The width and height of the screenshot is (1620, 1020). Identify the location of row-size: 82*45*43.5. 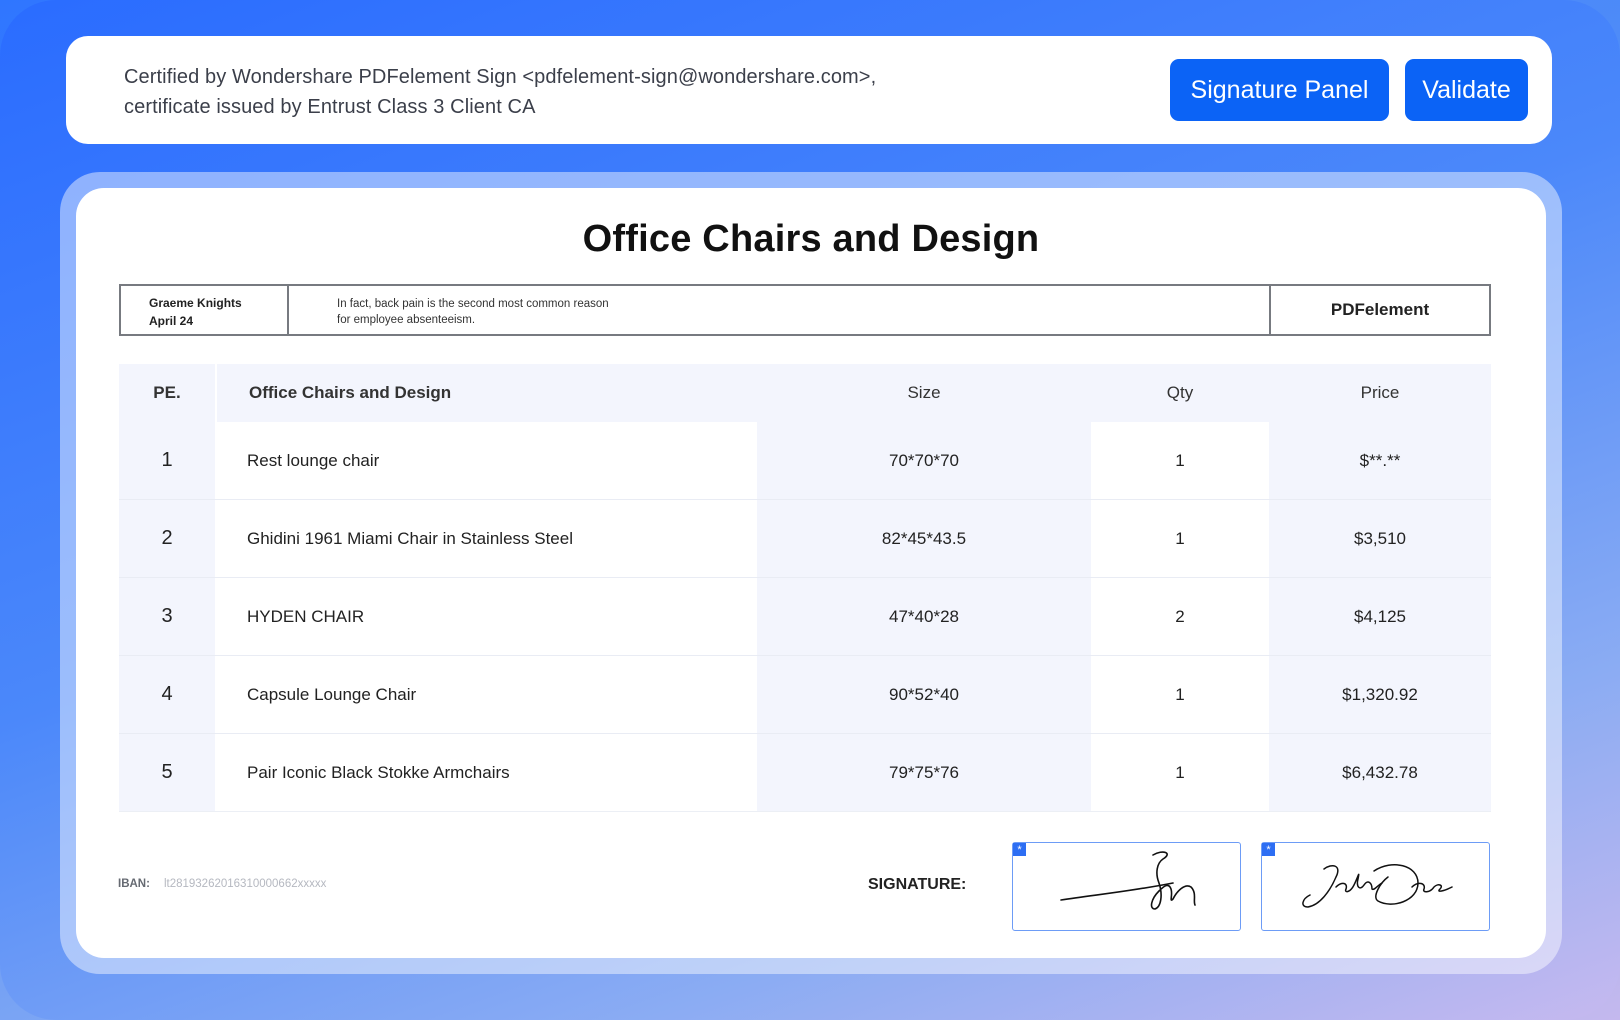
(924, 538).